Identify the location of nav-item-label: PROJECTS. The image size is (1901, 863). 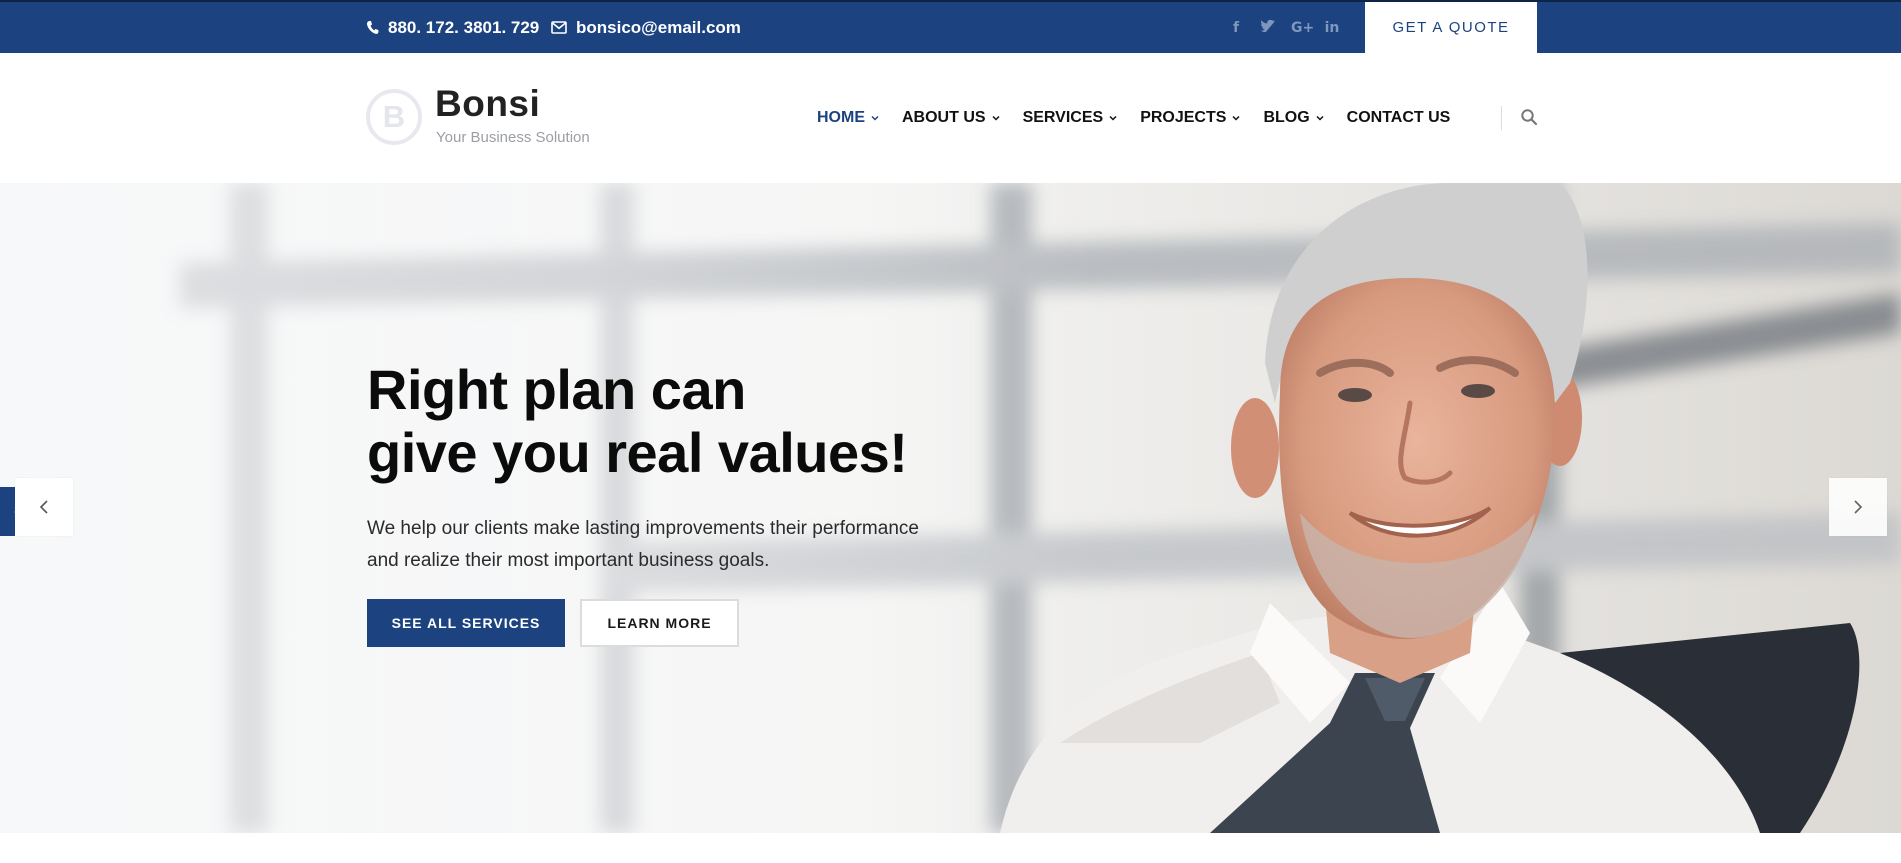
(1183, 117).